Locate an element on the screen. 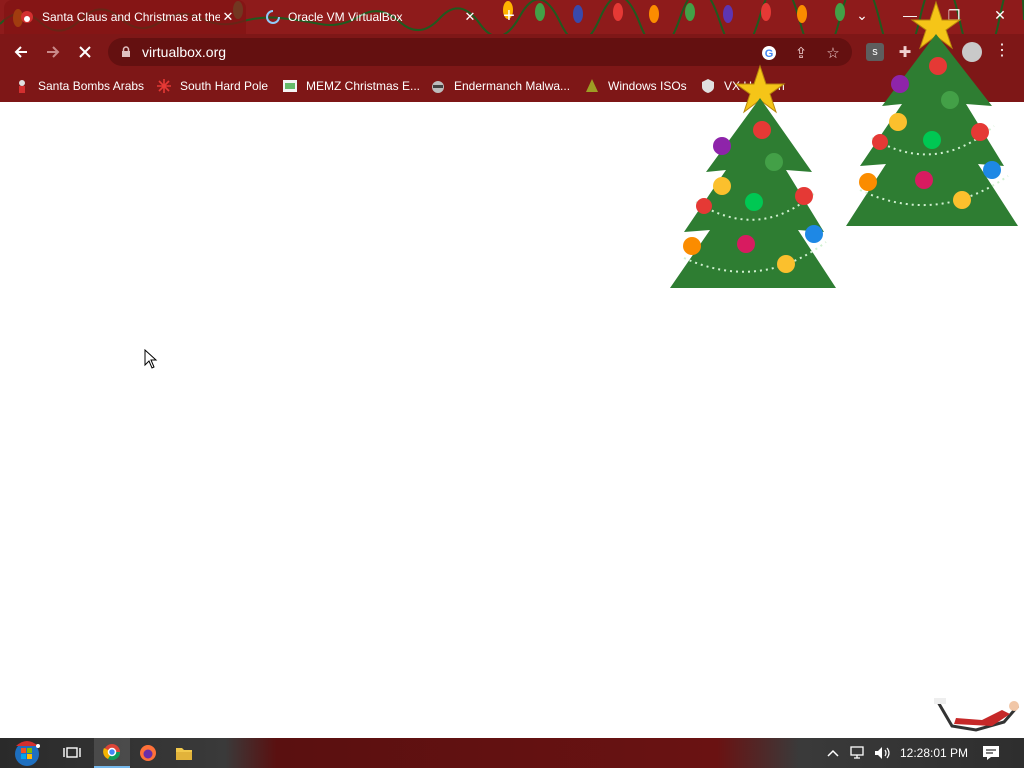 This screenshot has height=768, width=1024. stop-loading-button is located at coordinates (85, 52).